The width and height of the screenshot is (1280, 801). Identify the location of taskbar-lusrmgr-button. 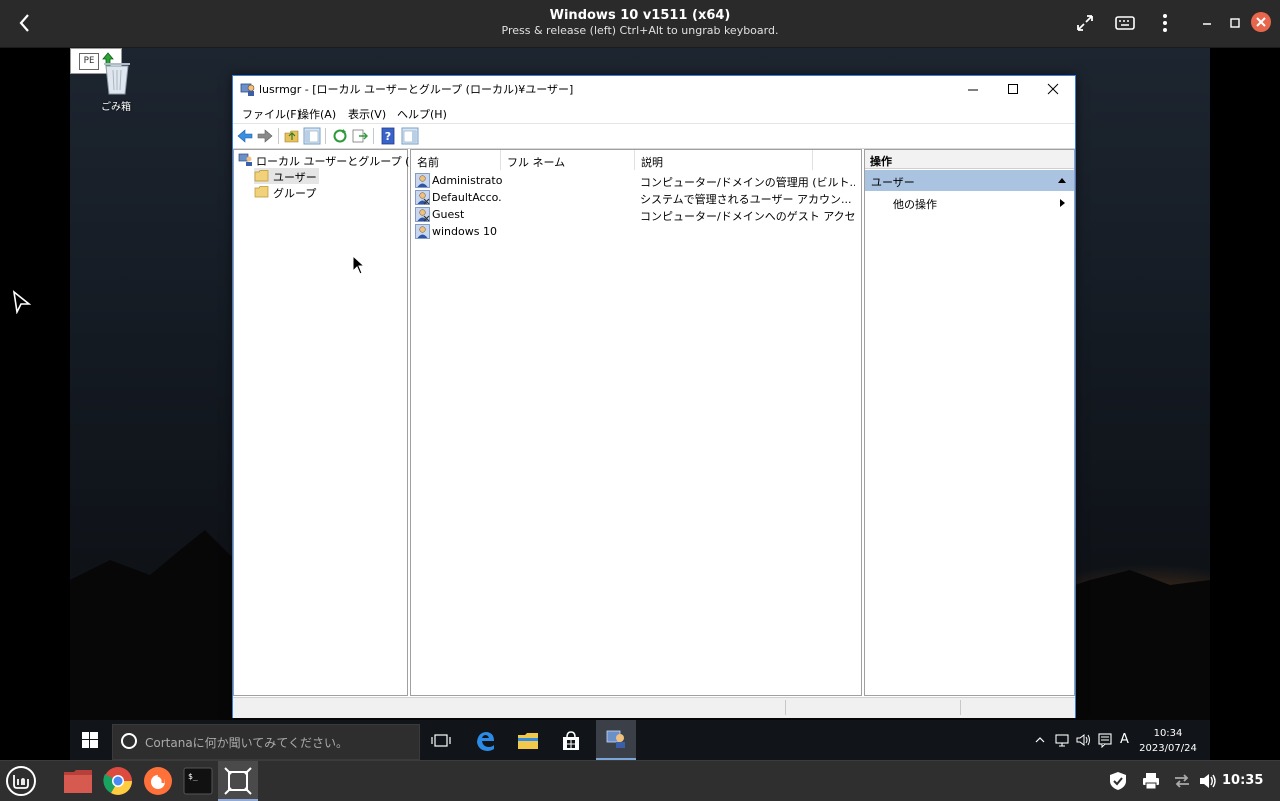
(616, 740).